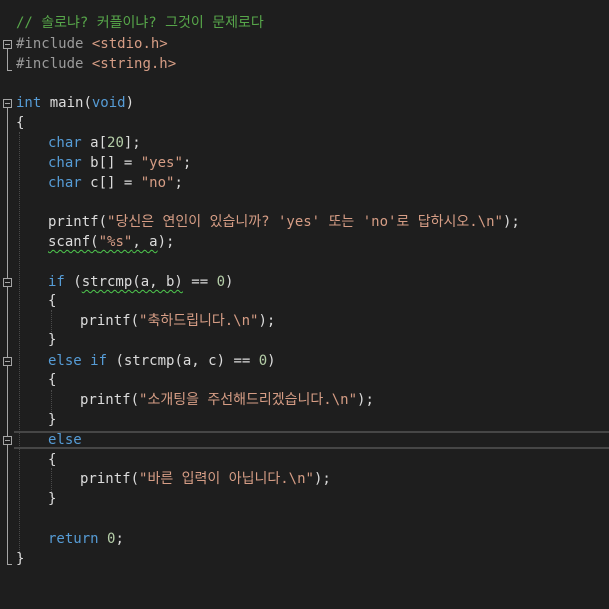  What do you see at coordinates (108, 103) in the screenshot?
I see `param-keyword: void` at bounding box center [108, 103].